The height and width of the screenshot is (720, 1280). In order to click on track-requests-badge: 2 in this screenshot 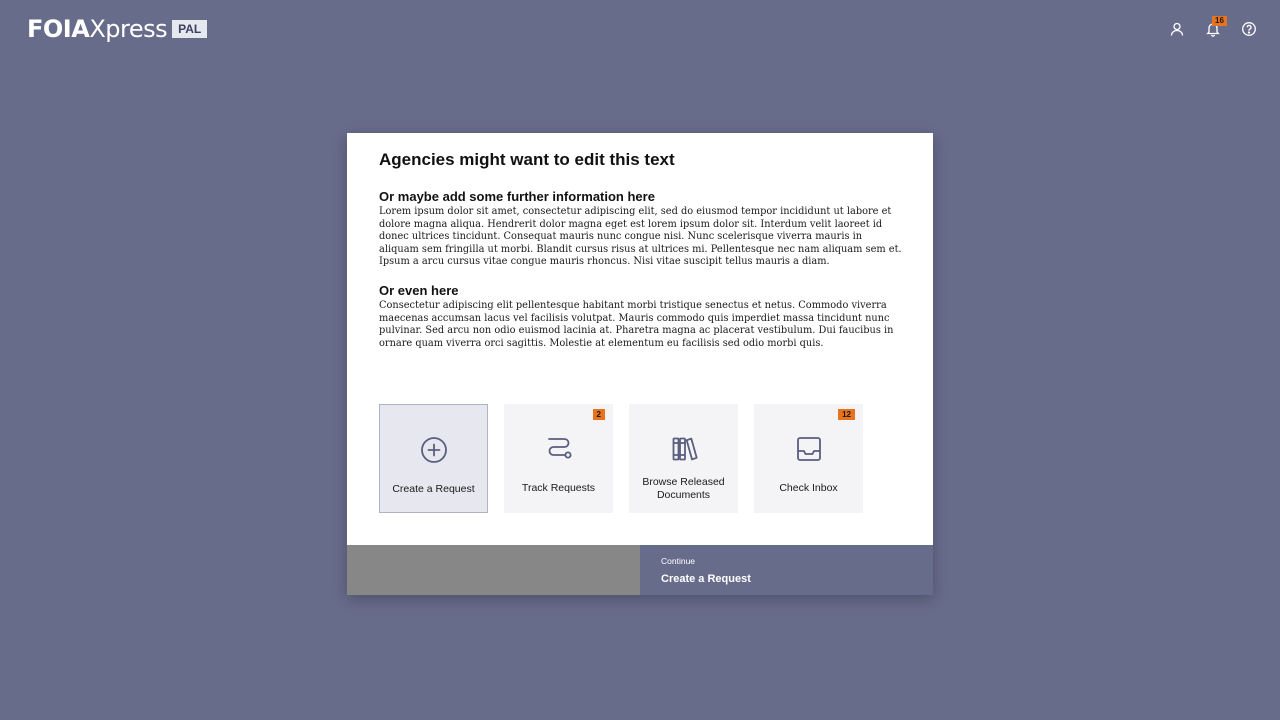, I will do `click(598, 414)`.